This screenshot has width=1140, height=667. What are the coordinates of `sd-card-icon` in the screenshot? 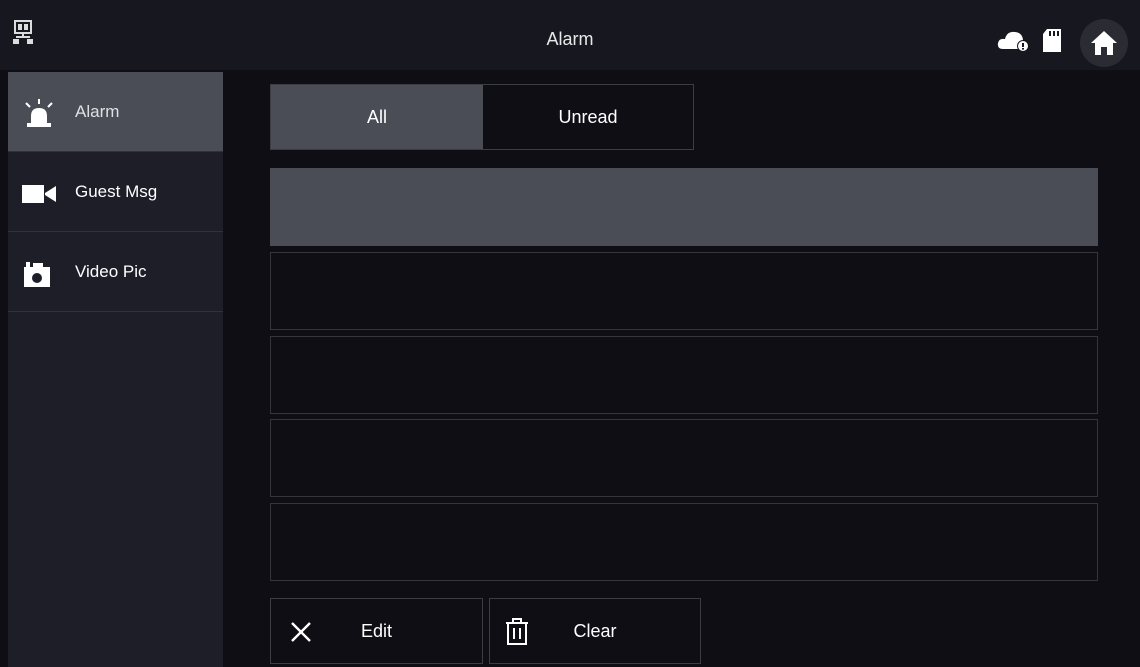 It's located at (1052, 40).